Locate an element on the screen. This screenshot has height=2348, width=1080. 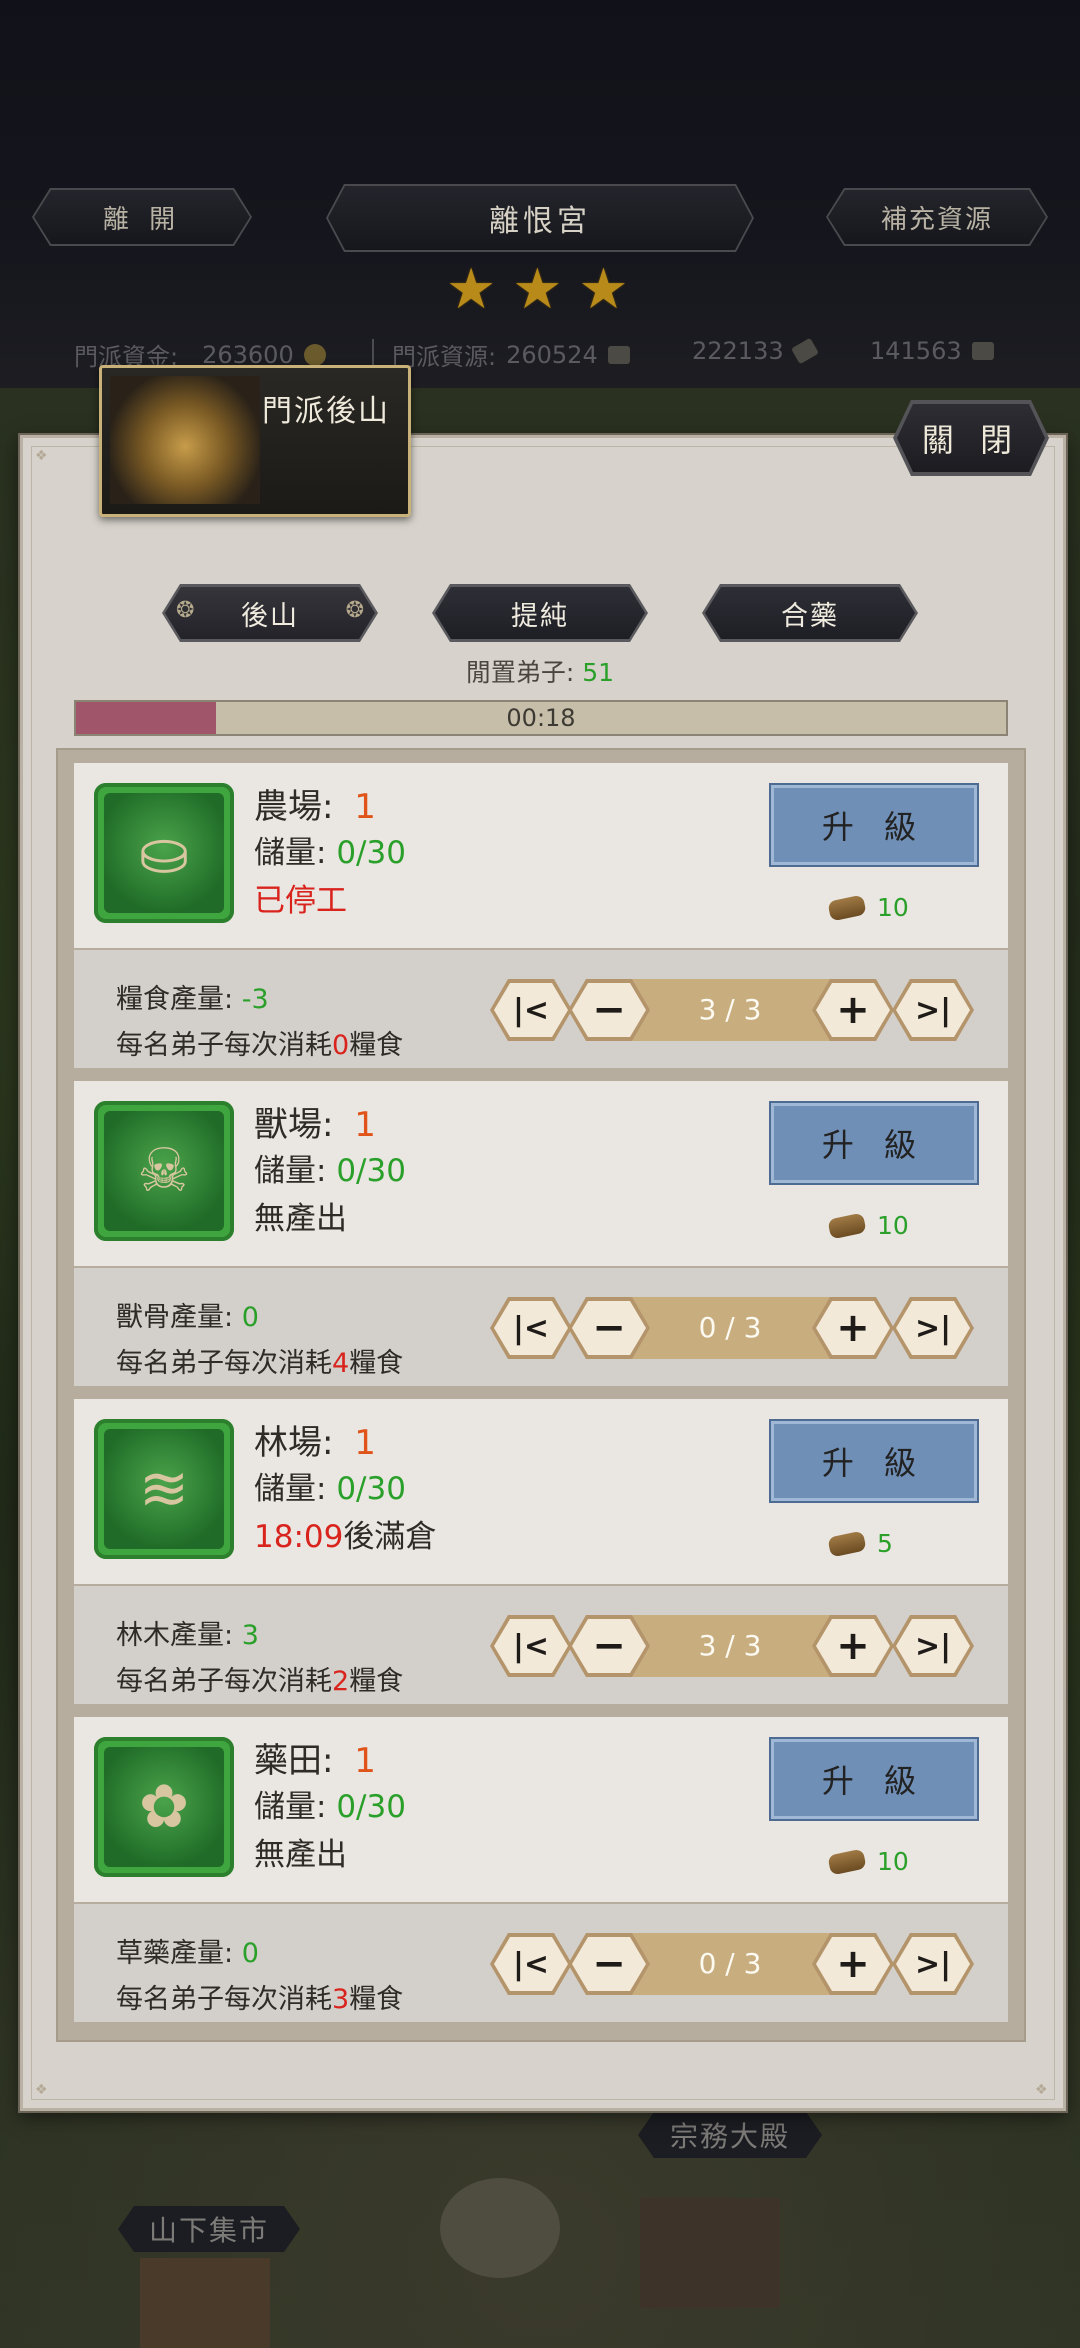
production-line: 林木產量: 3 is located at coordinates (187, 1632).